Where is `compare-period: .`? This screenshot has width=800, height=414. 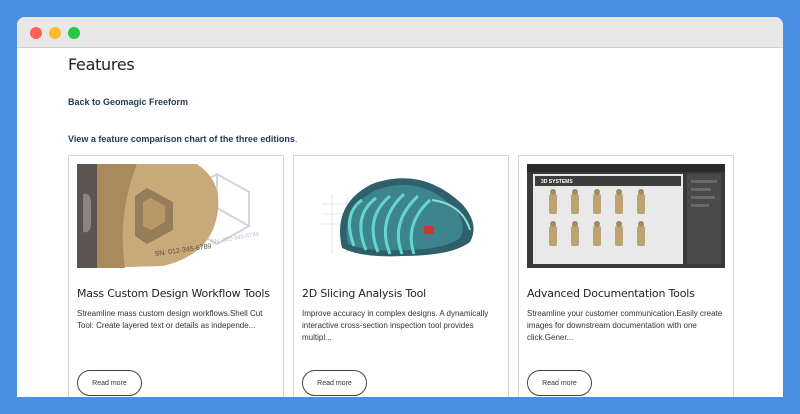
compare-period: . is located at coordinates (296, 139).